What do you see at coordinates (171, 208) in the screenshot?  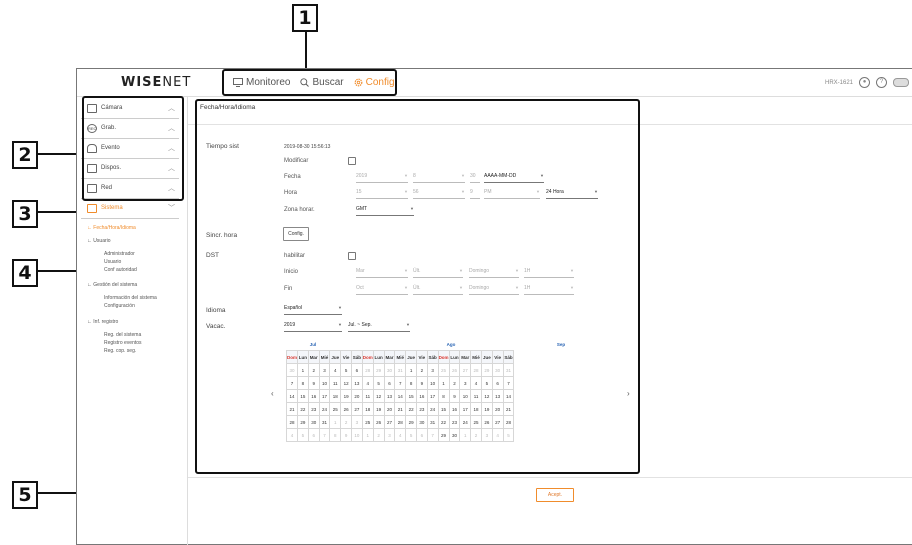 I see `chevron-down-icon: ﹀` at bounding box center [171, 208].